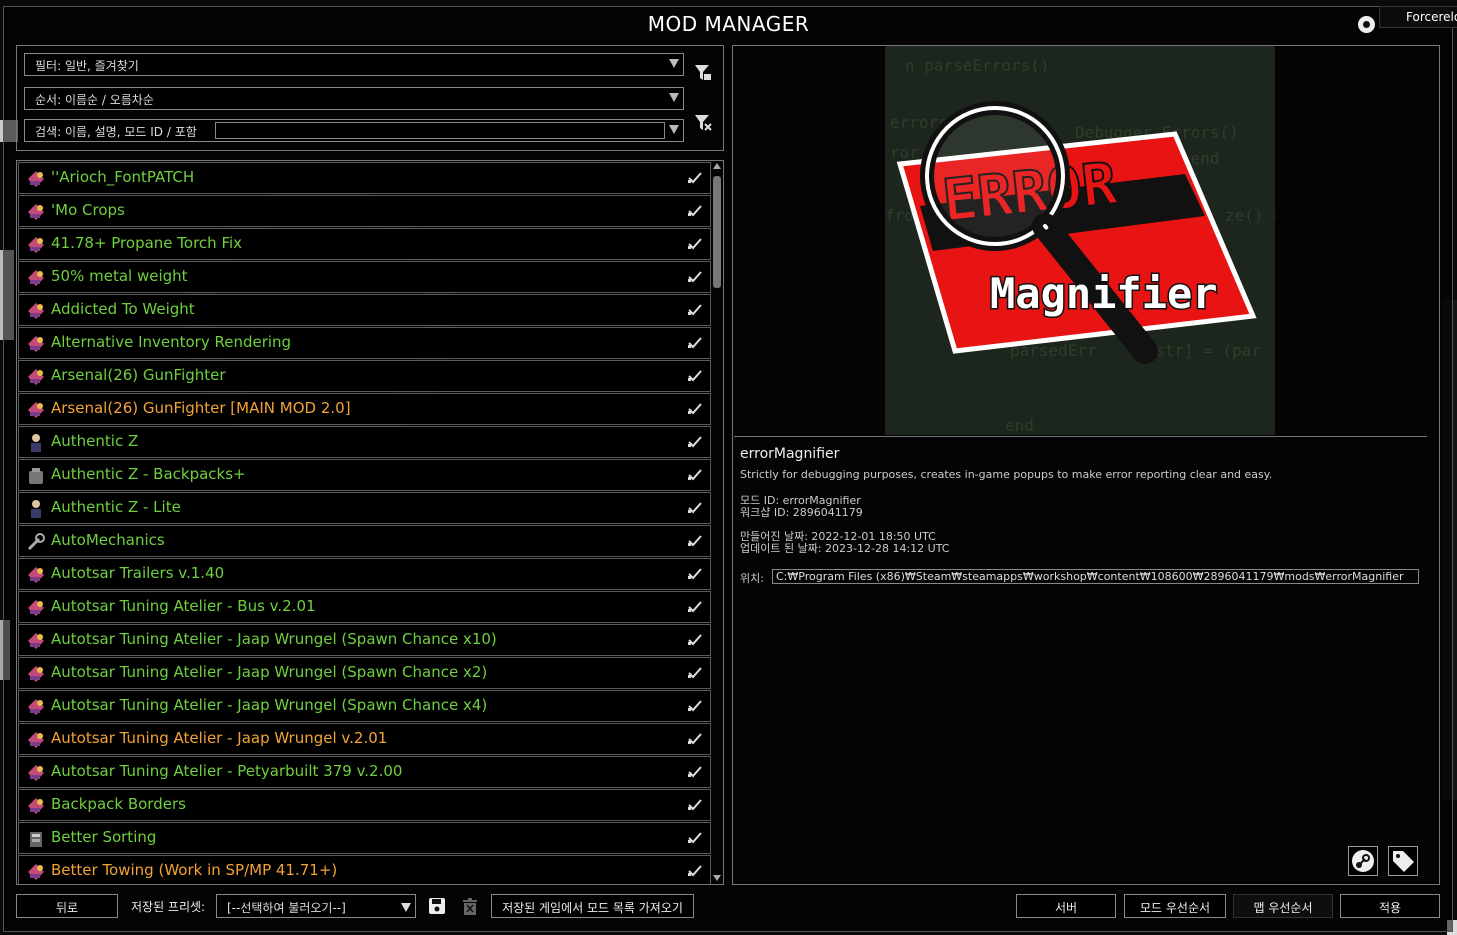  Describe the element at coordinates (904, 152) in the screenshot. I see `preview-code-line: ror` at that location.